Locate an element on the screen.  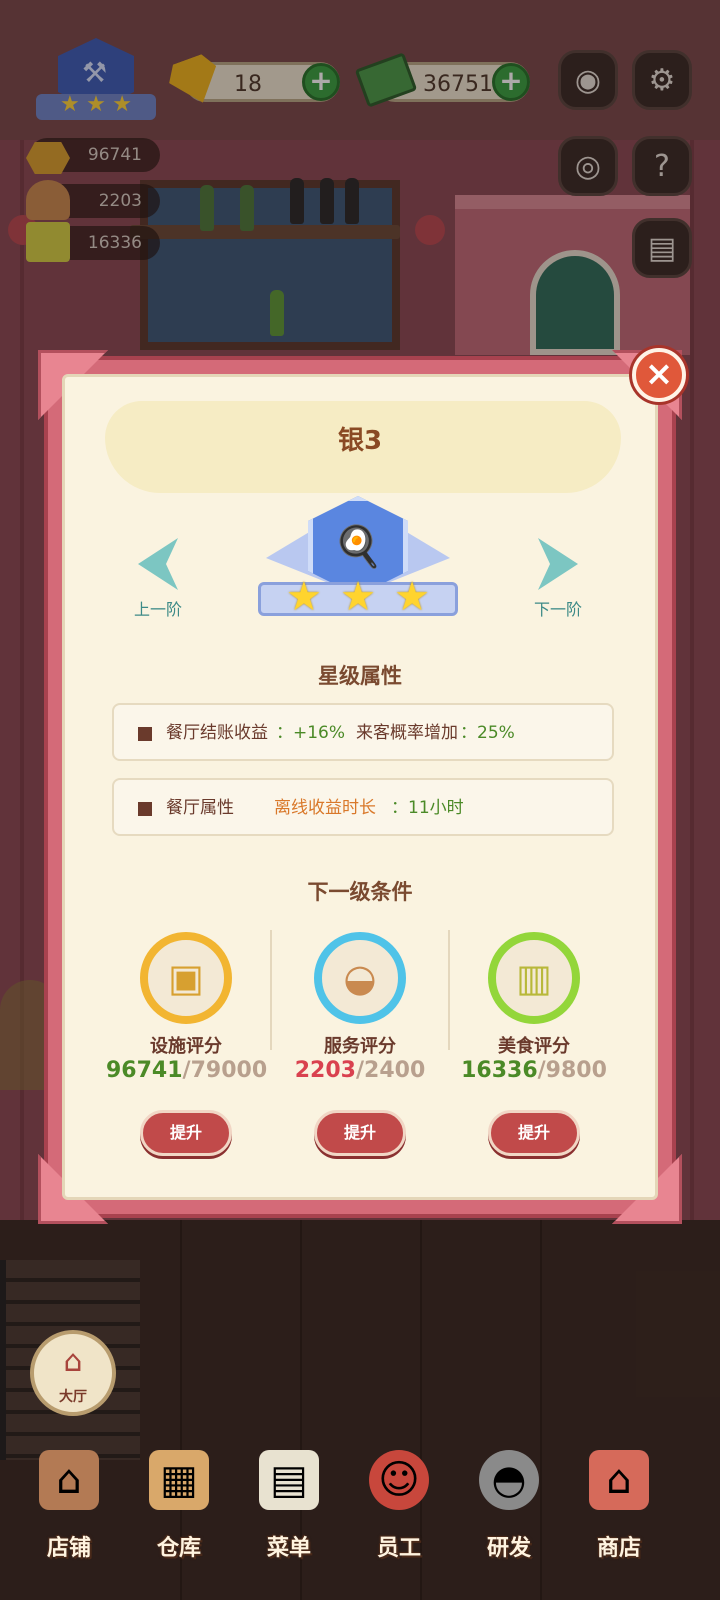
target-score: /79000 is located at coordinates (225, 1070).